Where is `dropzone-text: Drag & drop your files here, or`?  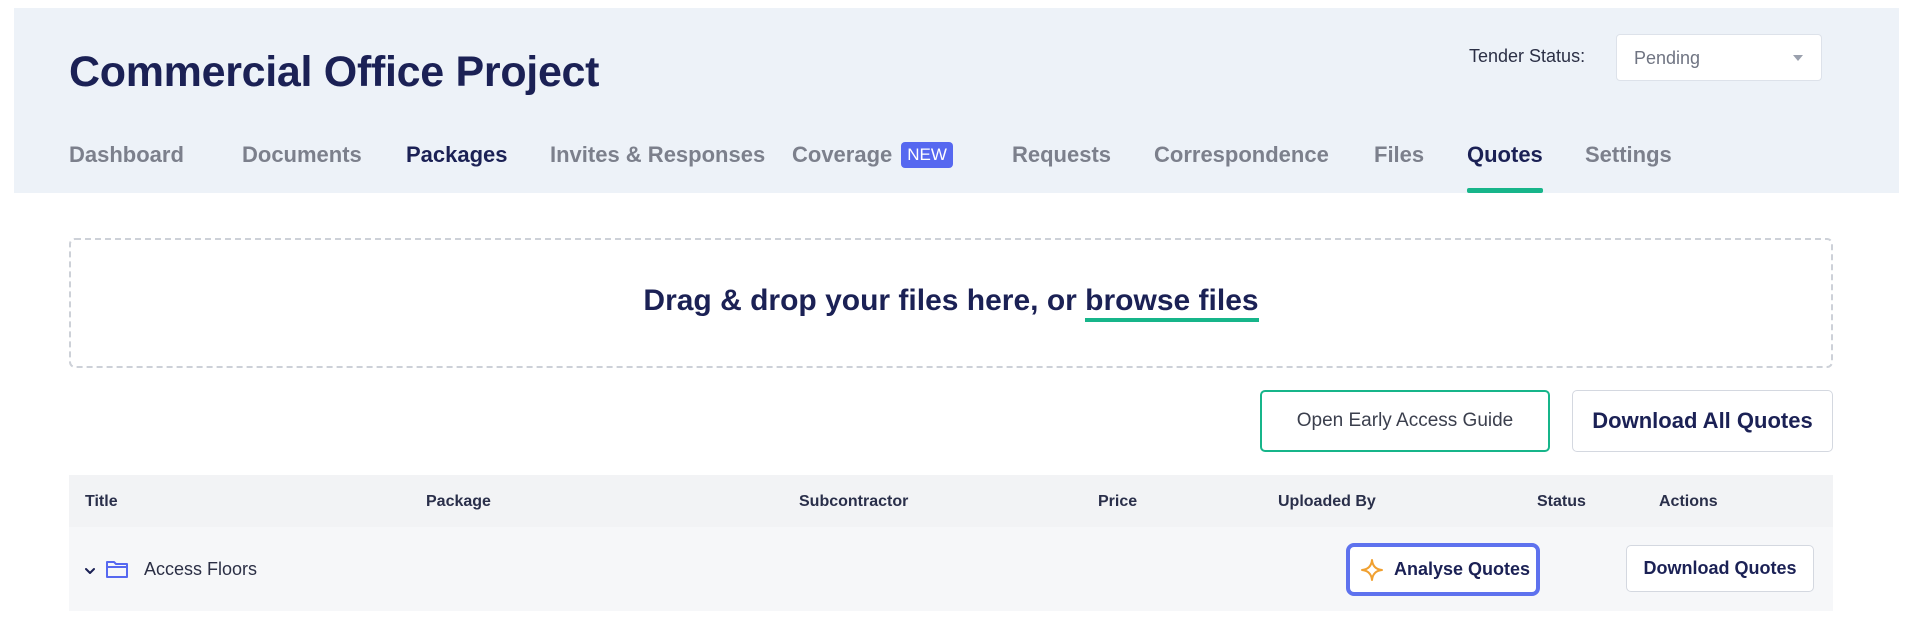 dropzone-text: Drag & drop your files here, or is located at coordinates (864, 300).